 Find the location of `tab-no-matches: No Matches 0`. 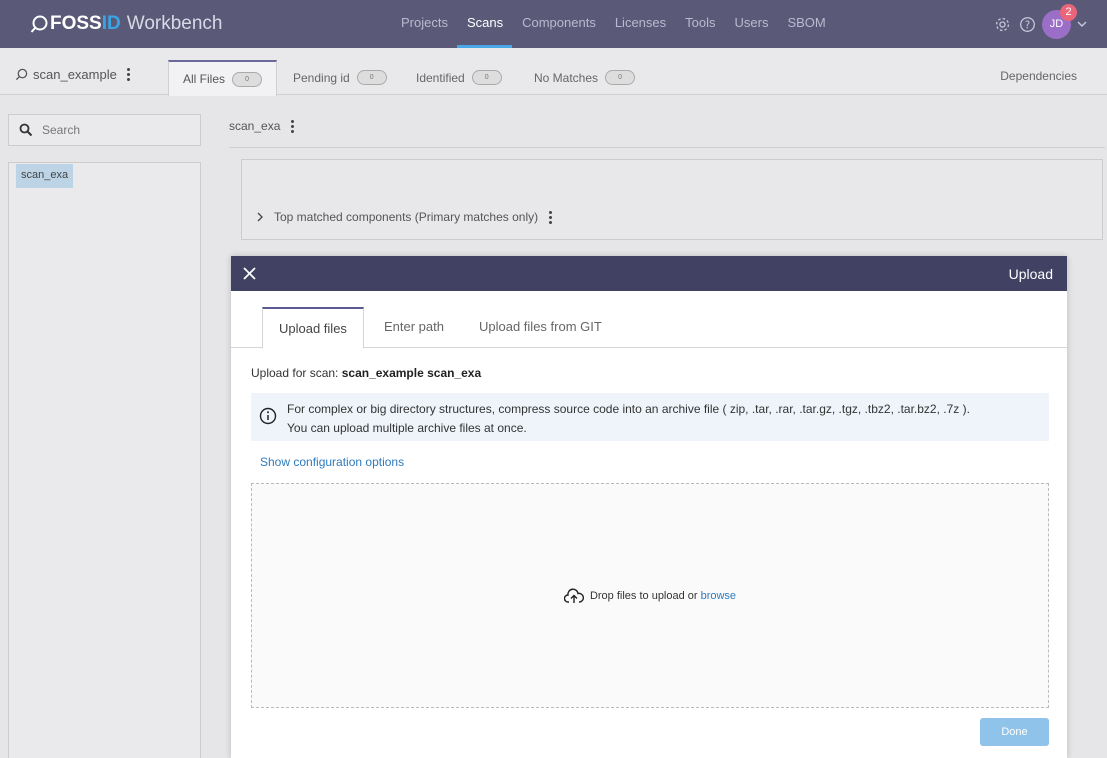

tab-no-matches: No Matches 0 is located at coordinates (584, 77).